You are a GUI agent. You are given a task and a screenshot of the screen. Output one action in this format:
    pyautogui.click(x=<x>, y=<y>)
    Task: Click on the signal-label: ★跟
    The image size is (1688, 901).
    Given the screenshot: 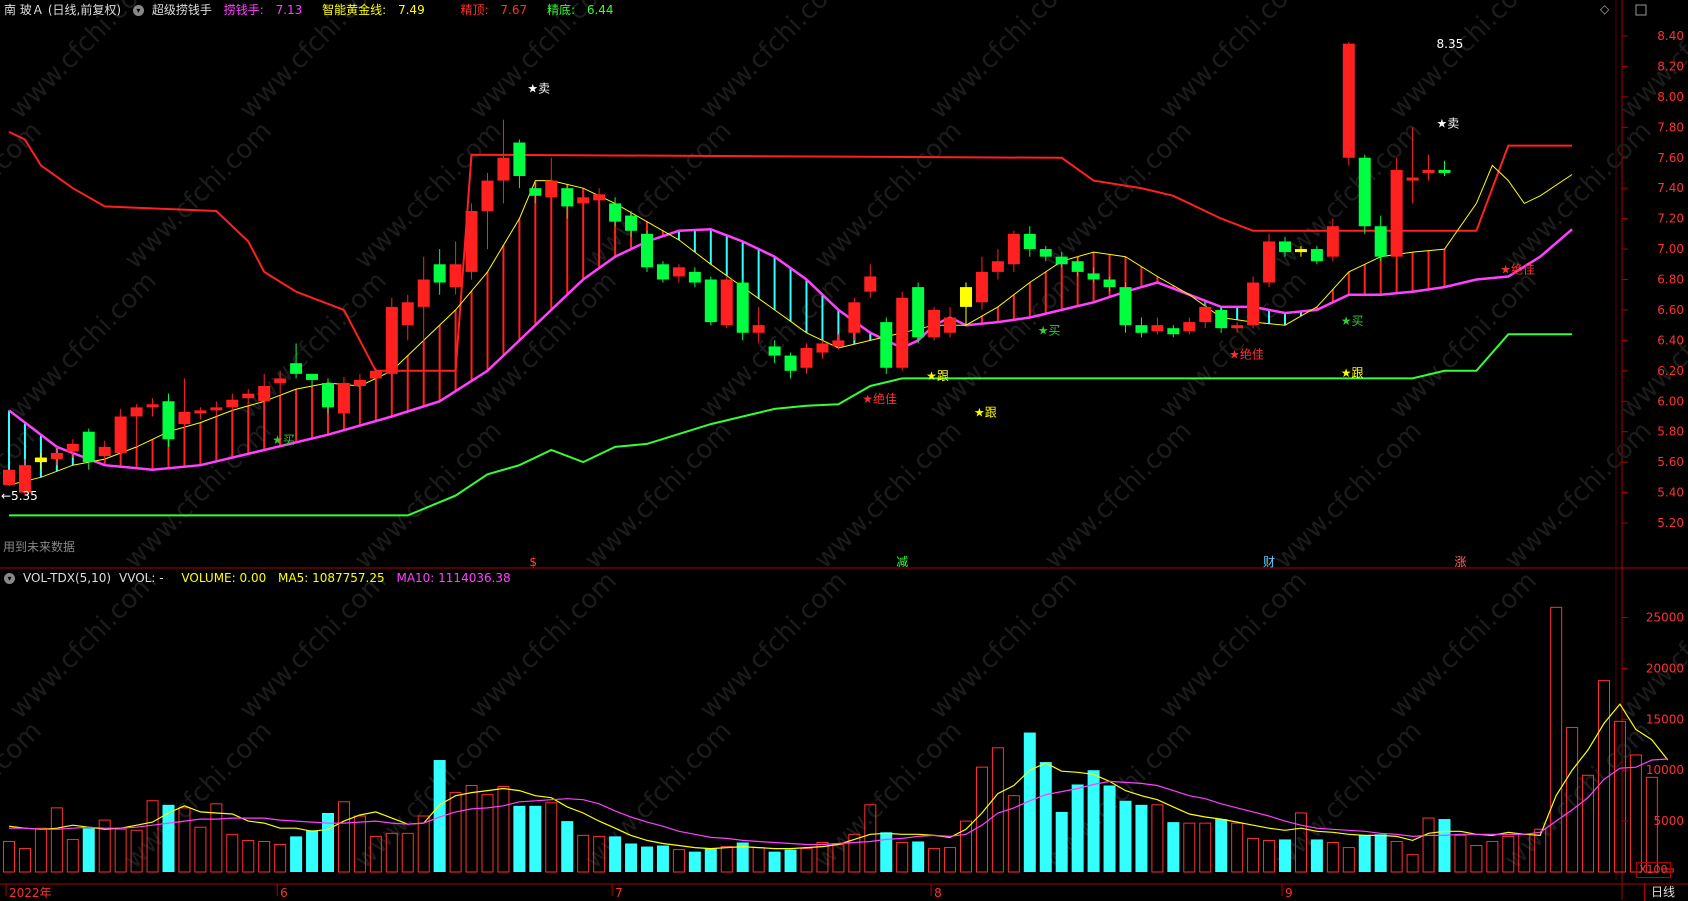 What is the action you would take?
    pyautogui.click(x=985, y=412)
    